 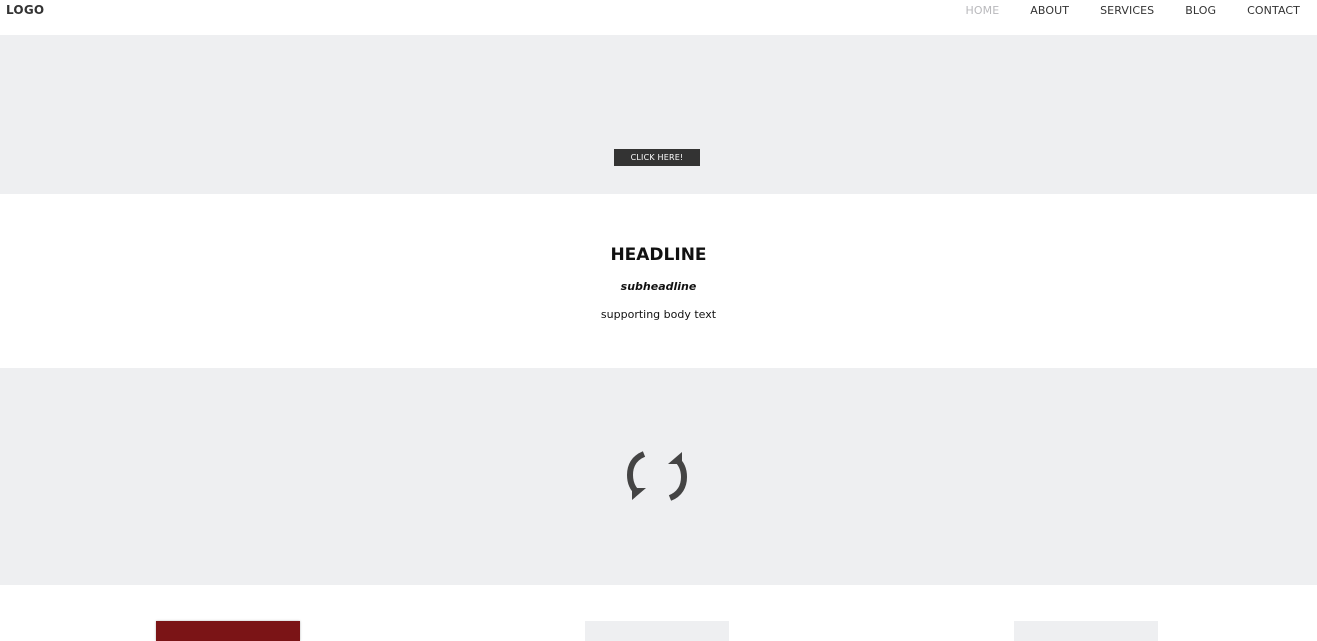 I want to click on nav-contact: CONTACT, so click(x=1273, y=10).